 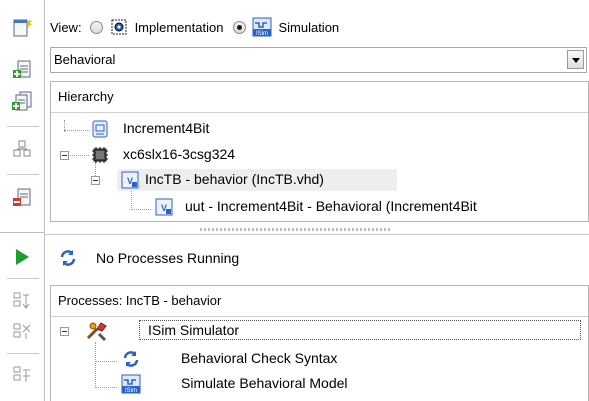 What do you see at coordinates (119, 27) in the screenshot?
I see `implementation-icon` at bounding box center [119, 27].